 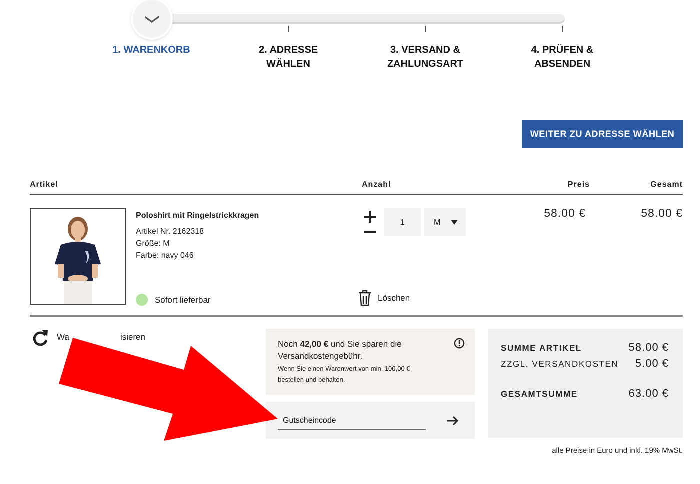 I want to click on voucher-form: Gutscheincode, so click(x=370, y=420).